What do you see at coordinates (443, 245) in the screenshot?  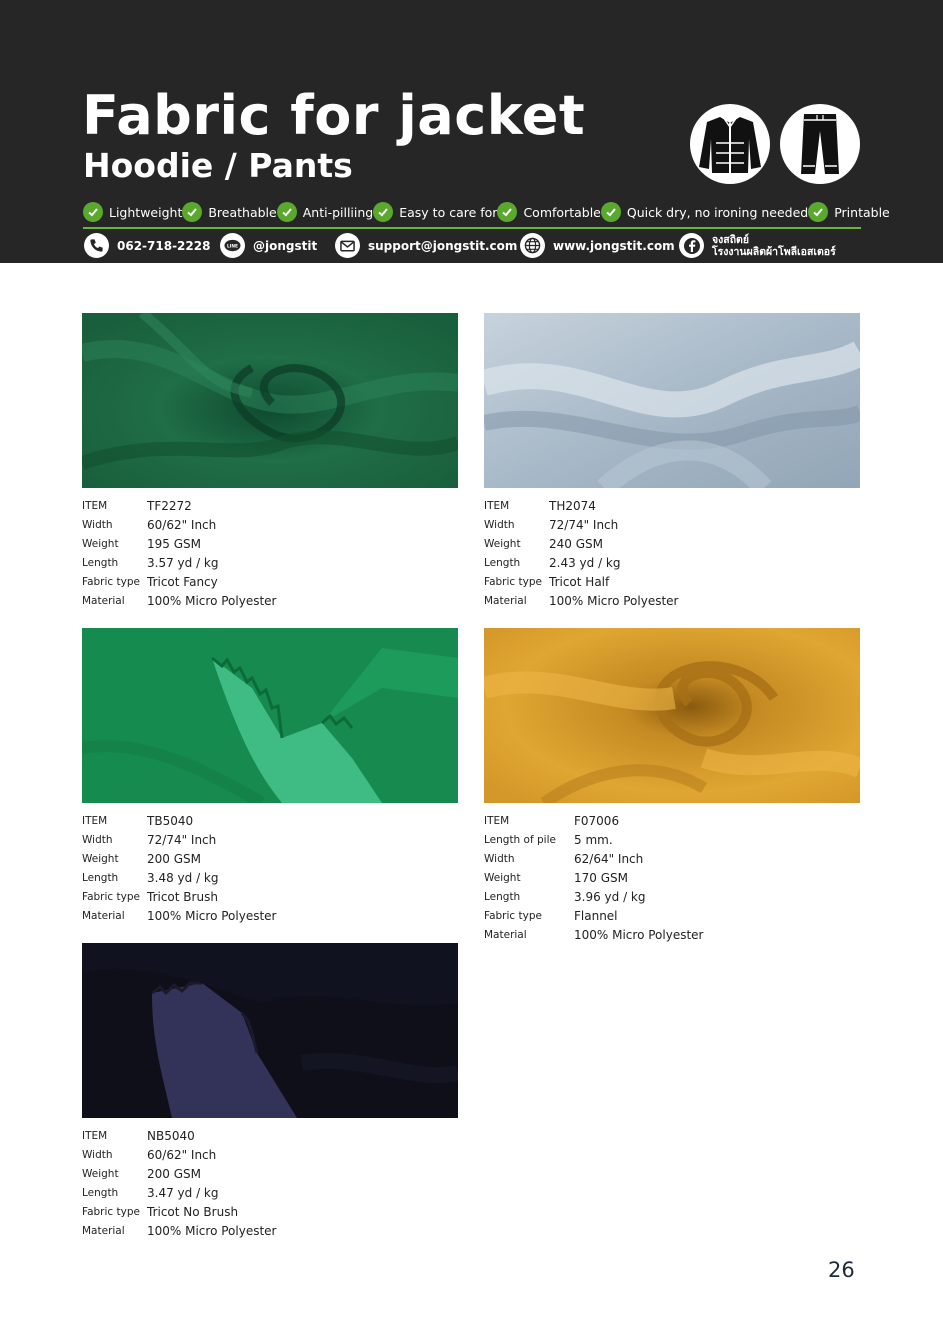 I see `email-address: support@jongstit.com` at bounding box center [443, 245].